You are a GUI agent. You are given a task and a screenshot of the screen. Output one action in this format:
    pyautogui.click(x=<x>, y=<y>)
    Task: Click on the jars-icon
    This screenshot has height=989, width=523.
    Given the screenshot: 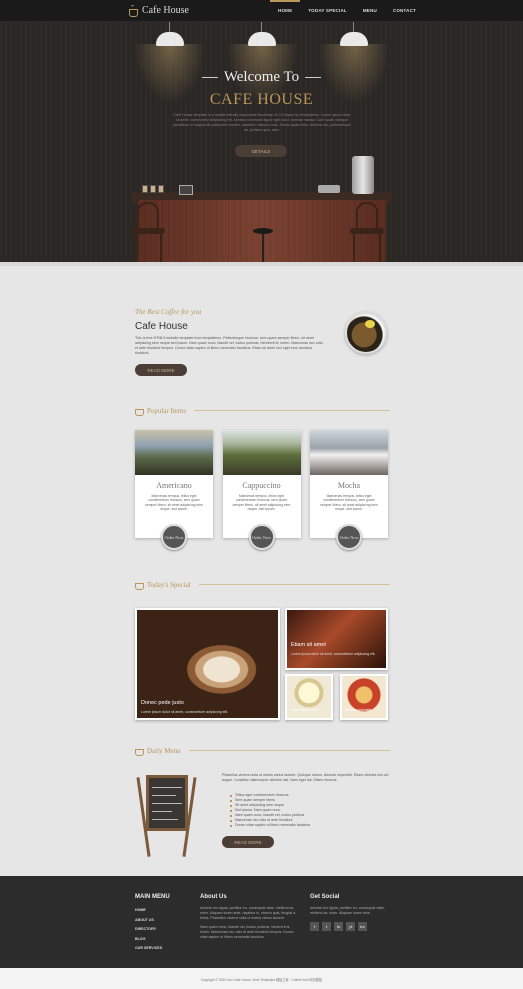 What is the action you would take?
    pyautogui.click(x=153, y=189)
    